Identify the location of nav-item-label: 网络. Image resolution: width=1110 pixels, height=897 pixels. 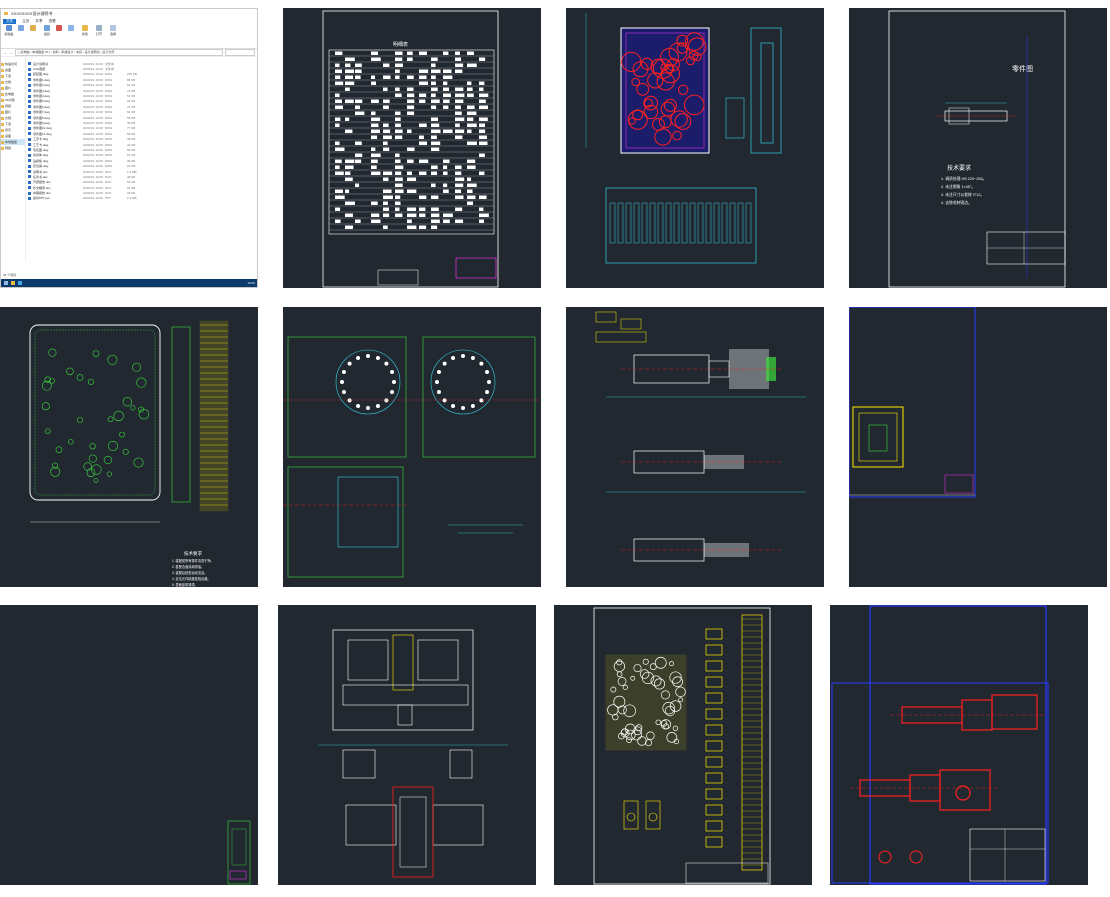
(8, 148).